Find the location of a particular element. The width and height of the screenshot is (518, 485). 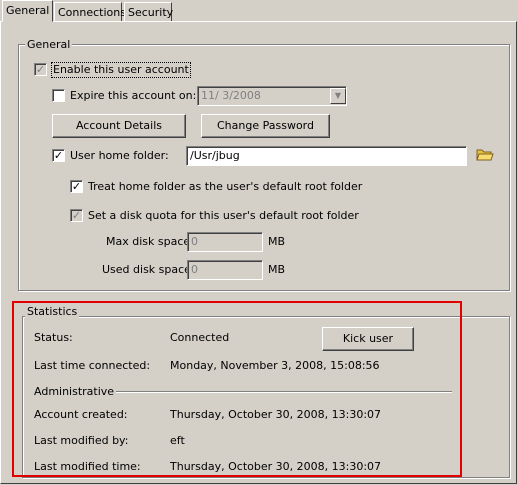

tab-security: Security is located at coordinates (149, 11).